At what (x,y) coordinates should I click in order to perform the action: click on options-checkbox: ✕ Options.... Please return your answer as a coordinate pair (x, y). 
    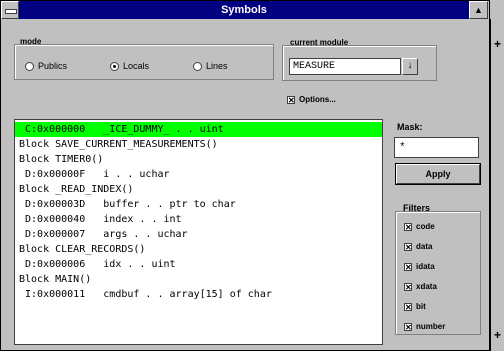
    Looking at the image, I should click on (311, 99).